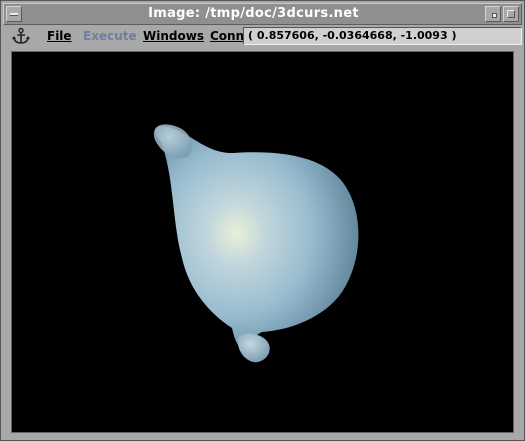 Image resolution: width=525 pixels, height=441 pixels. I want to click on maximize-button, so click(511, 14).